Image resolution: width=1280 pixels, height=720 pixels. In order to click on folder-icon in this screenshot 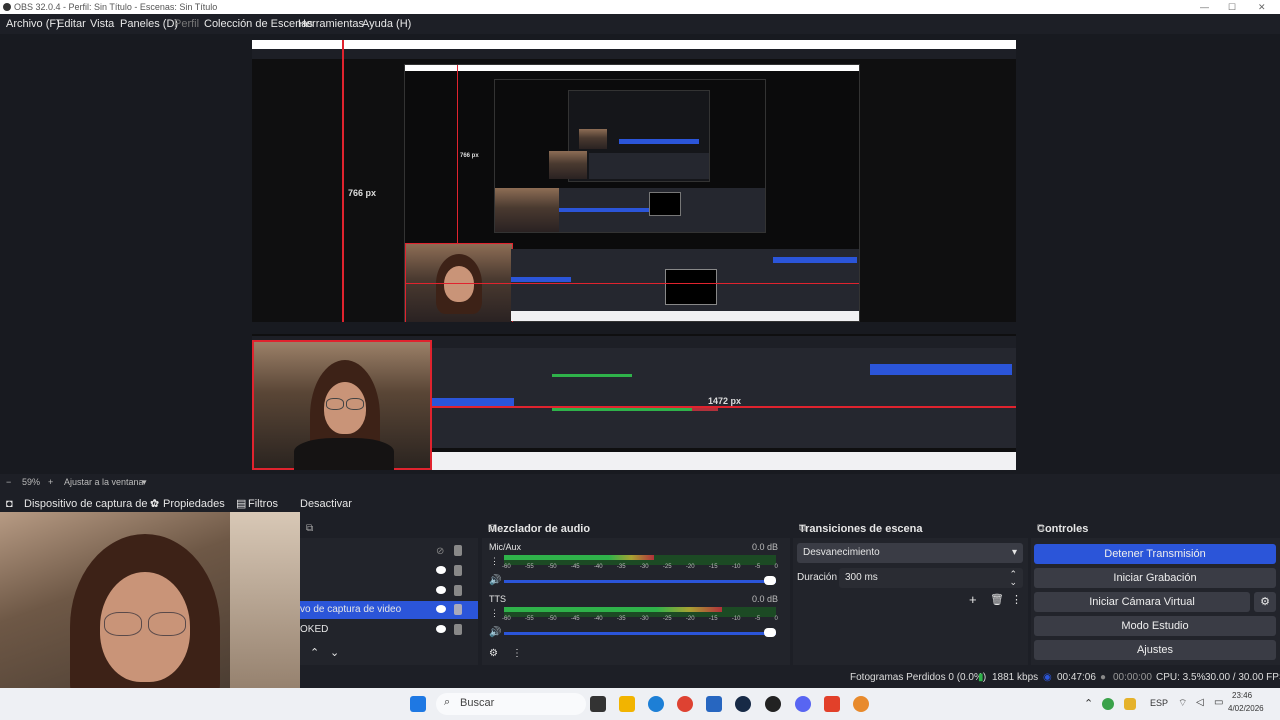, I will do `click(627, 704)`.